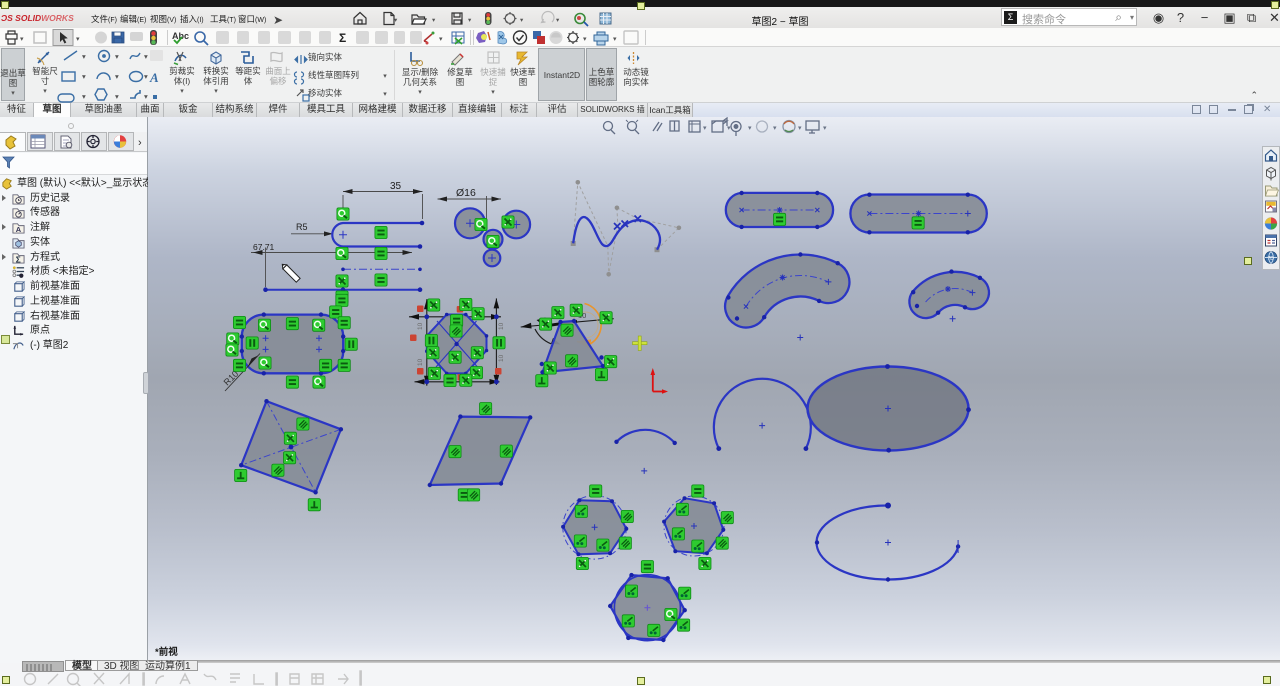  What do you see at coordinates (466, 193) in the screenshot?
I see `svg-text: Ø16` at bounding box center [466, 193].